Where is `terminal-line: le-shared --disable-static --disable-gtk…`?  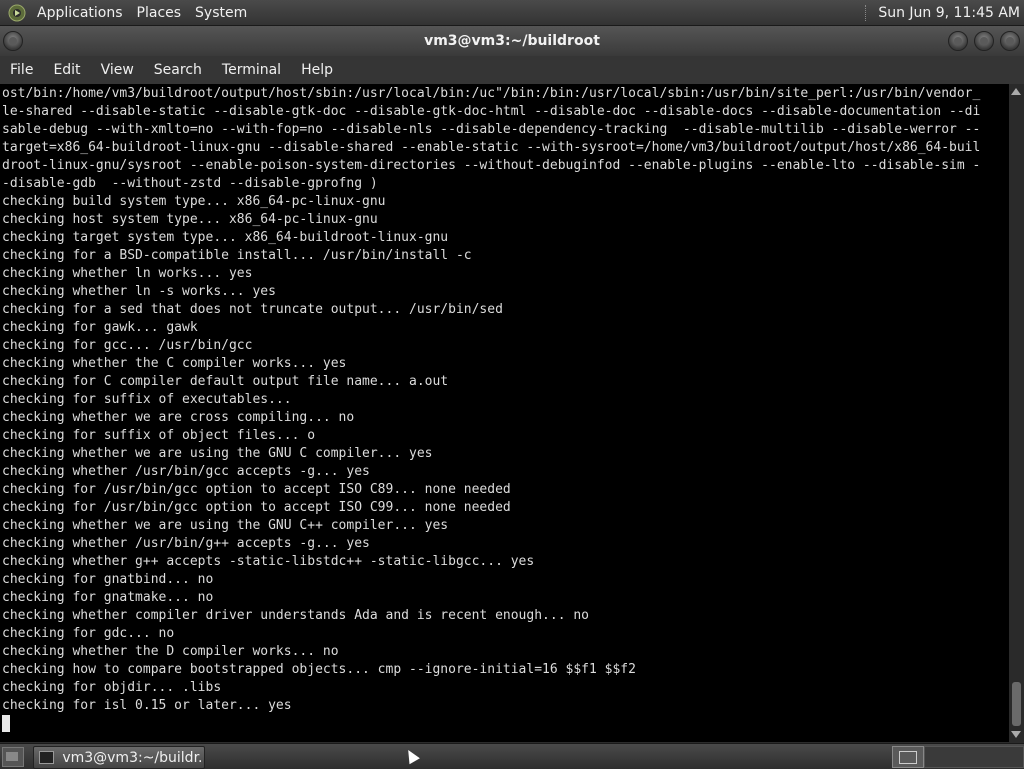 terminal-line: le-shared --disable-static --disable-gtk… is located at coordinates (491, 111).